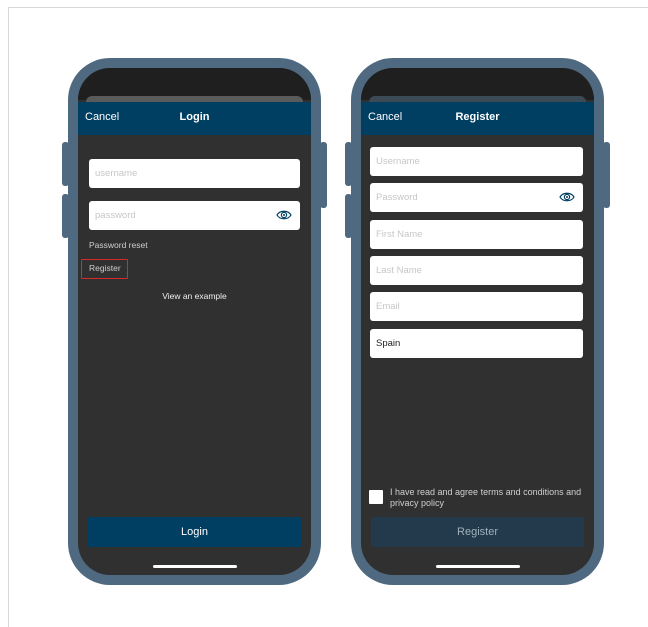 Image resolution: width=648 pixels, height=627 pixels. What do you see at coordinates (8, 317) in the screenshot?
I see `frame-border-left` at bounding box center [8, 317].